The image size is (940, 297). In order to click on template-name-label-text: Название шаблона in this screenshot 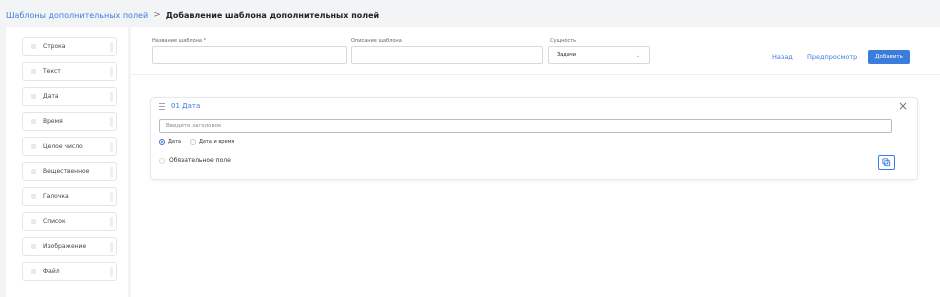, I will do `click(177, 41)`.